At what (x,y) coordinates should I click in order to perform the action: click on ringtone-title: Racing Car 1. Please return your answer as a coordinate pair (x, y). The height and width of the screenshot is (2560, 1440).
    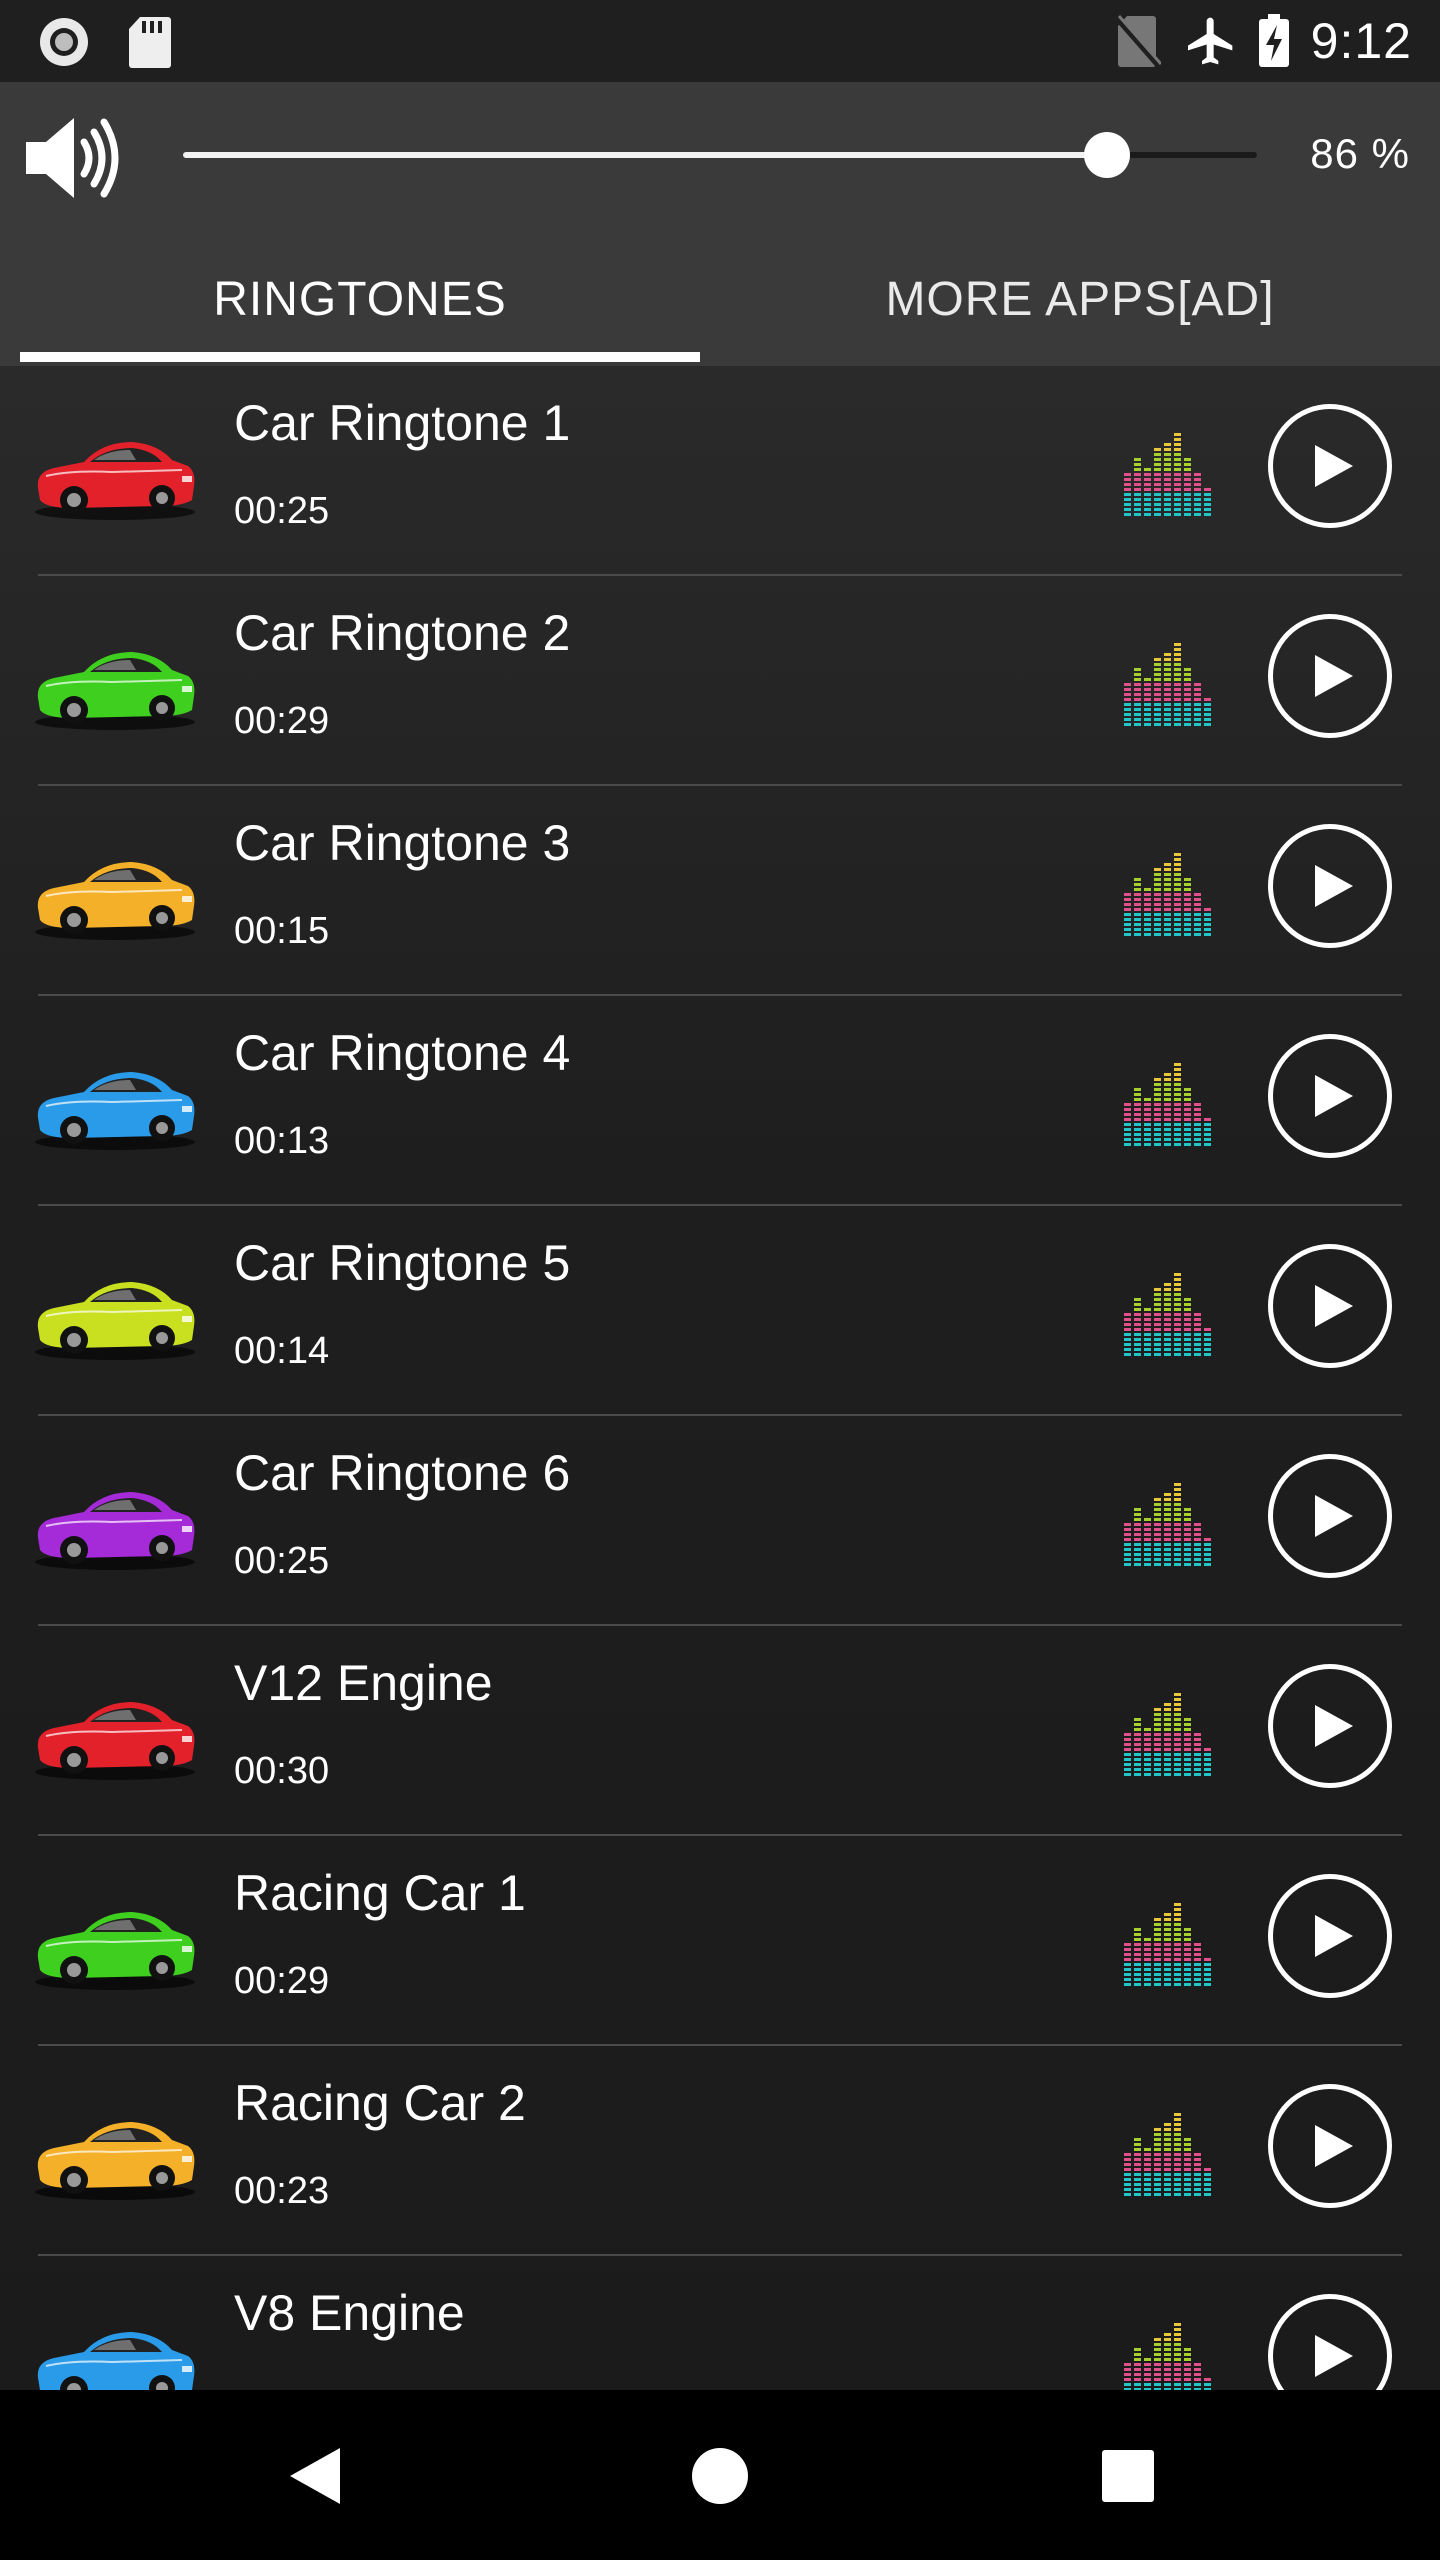
    Looking at the image, I should click on (380, 1893).